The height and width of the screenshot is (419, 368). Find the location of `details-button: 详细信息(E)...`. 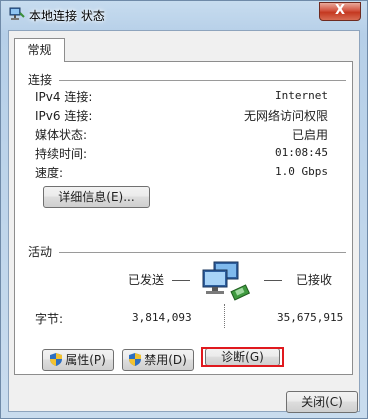

details-button: 详细信息(E)... is located at coordinates (96, 197).